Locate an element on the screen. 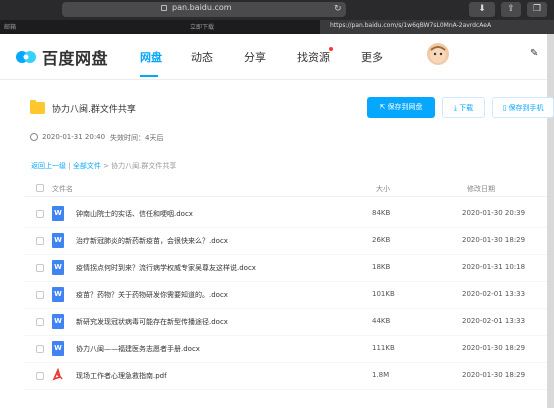  file-name: 现场工作者心理急救指南.pdf is located at coordinates (121, 376).